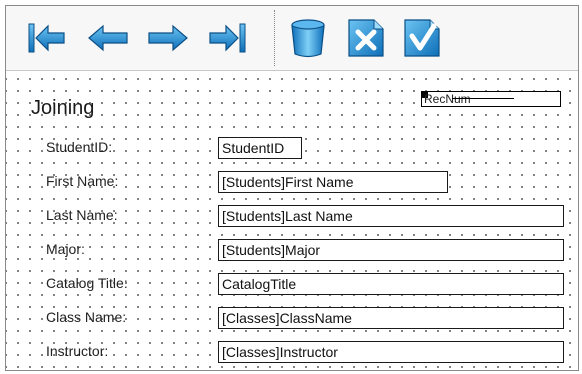 The height and width of the screenshot is (374, 582). I want to click on first-record-button, so click(46, 38).